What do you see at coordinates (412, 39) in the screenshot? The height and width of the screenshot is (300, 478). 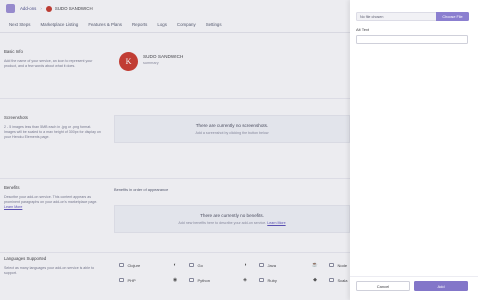 I see `alt-text-input` at bounding box center [412, 39].